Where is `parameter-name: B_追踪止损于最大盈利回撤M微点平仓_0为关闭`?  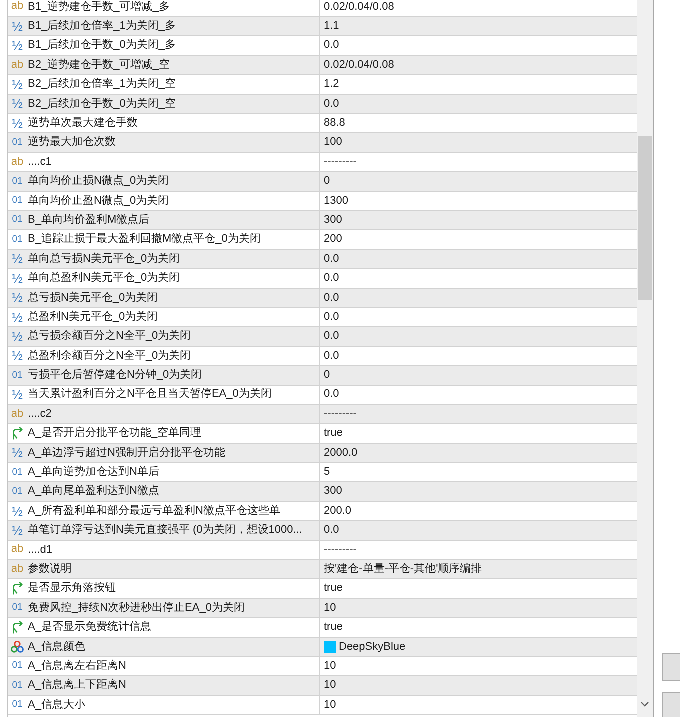
parameter-name: B_追踪止损于最大盈利回撤M微点平仓_0为关闭 is located at coordinates (144, 240).